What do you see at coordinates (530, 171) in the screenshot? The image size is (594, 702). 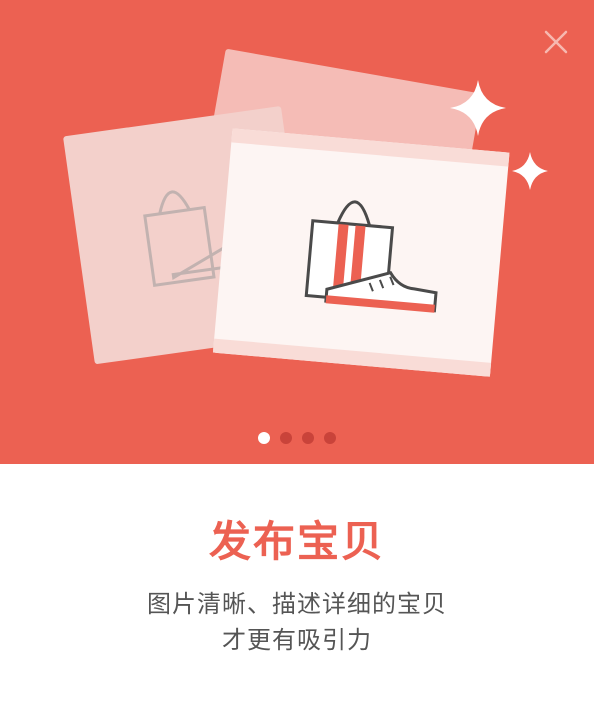 I see `sparkle-icon` at bounding box center [530, 171].